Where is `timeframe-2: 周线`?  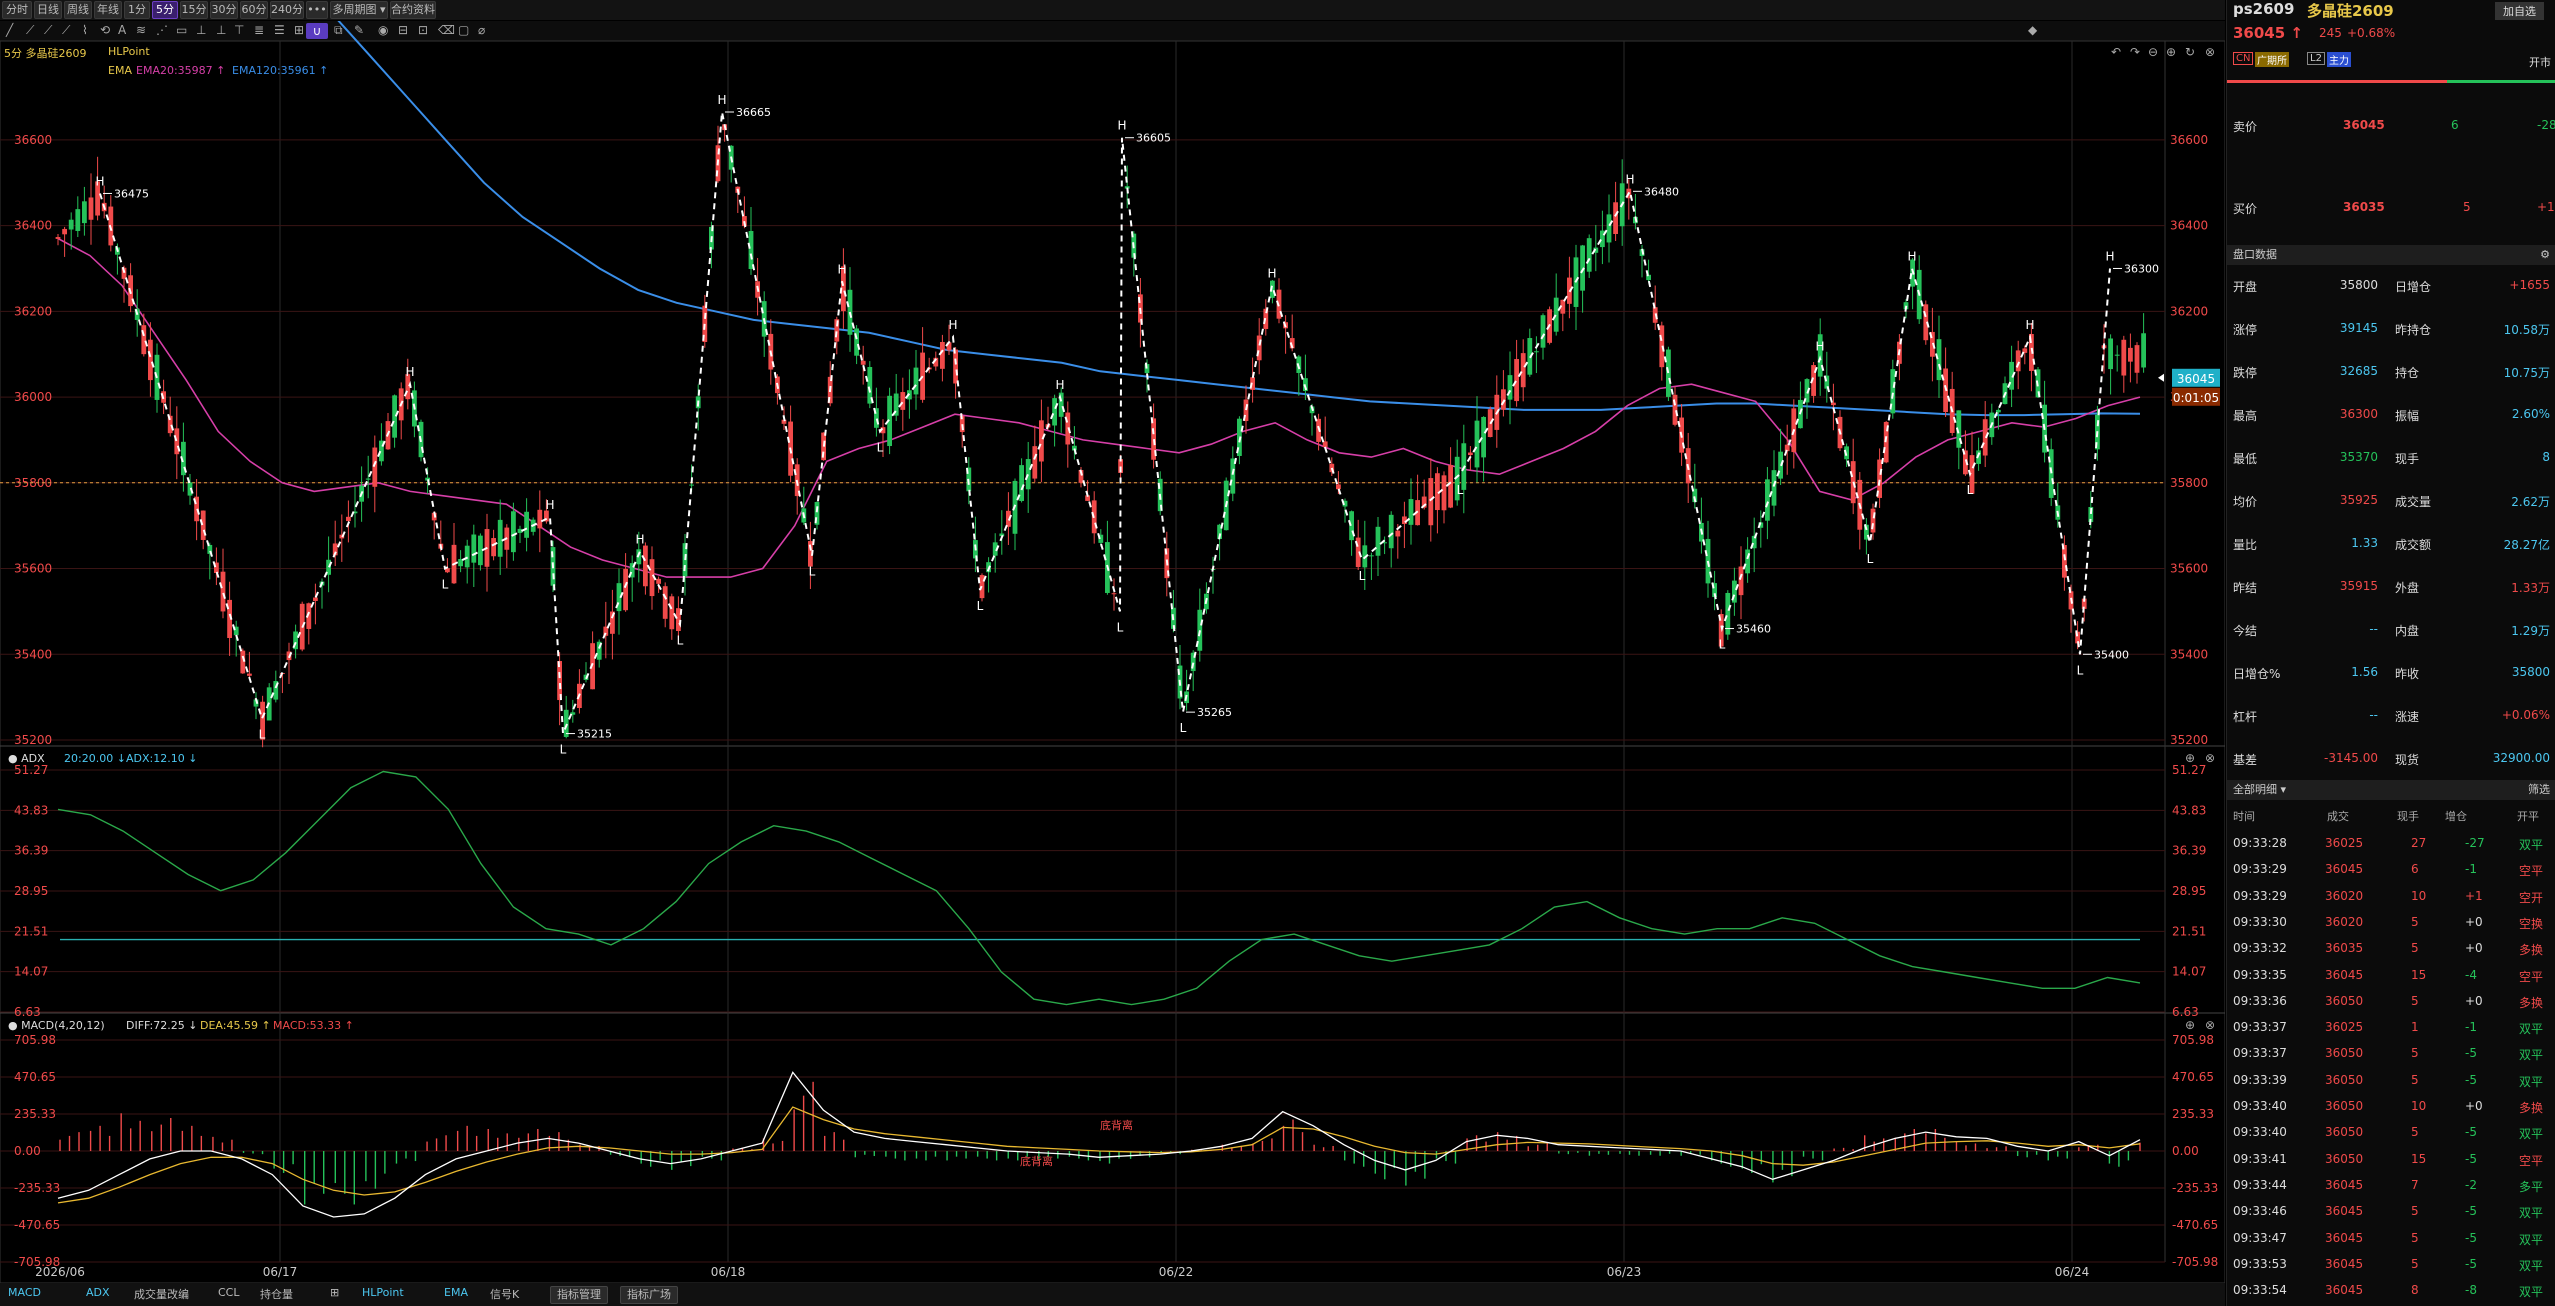
timeframe-2: 周线 is located at coordinates (78, 10).